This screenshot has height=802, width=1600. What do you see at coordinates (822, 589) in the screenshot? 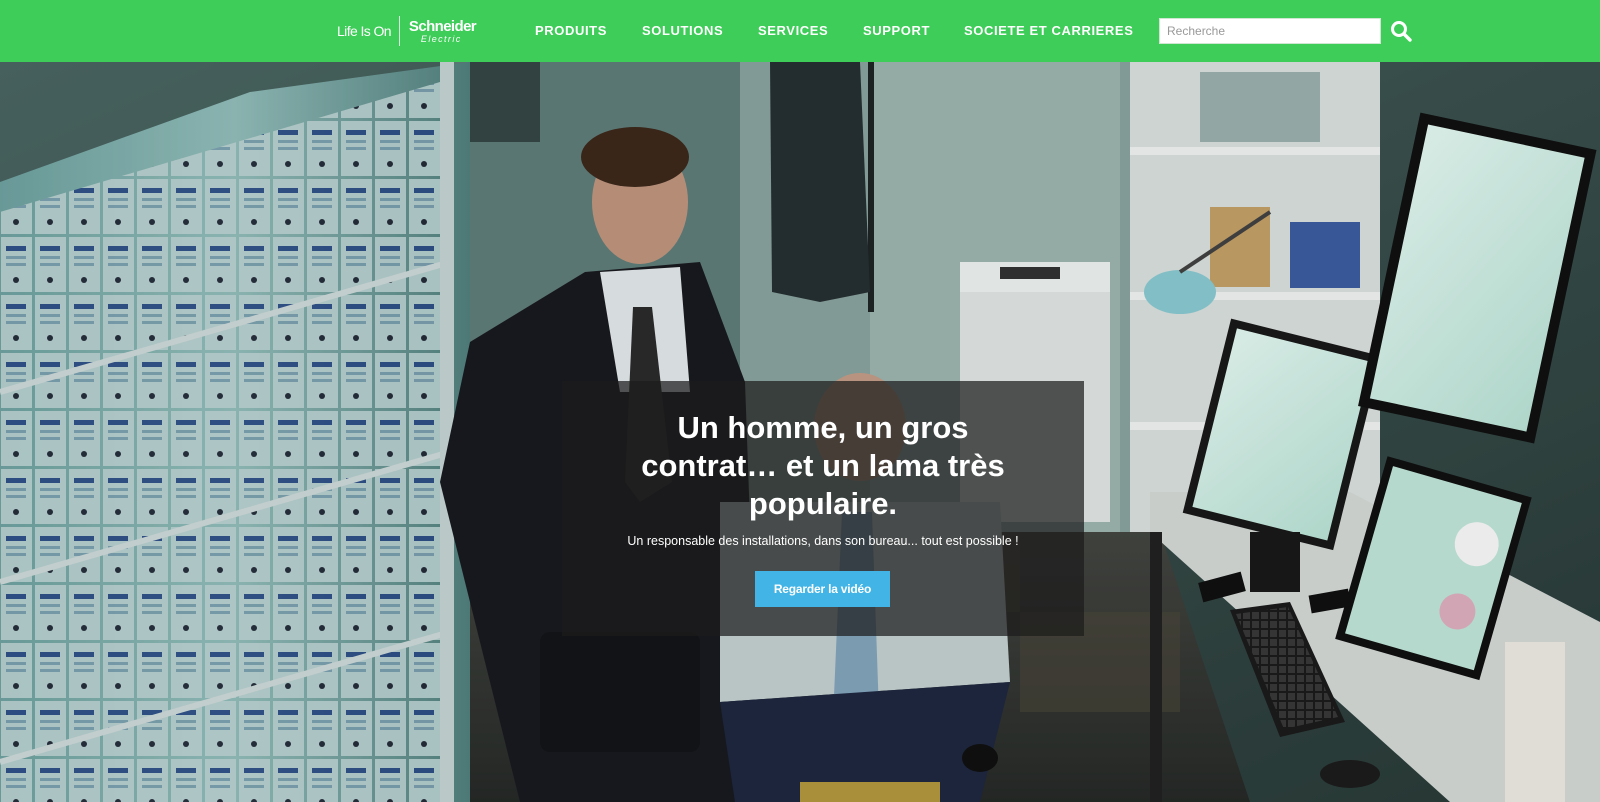
I see `watch-video-button: Regarder la vidéo` at bounding box center [822, 589].